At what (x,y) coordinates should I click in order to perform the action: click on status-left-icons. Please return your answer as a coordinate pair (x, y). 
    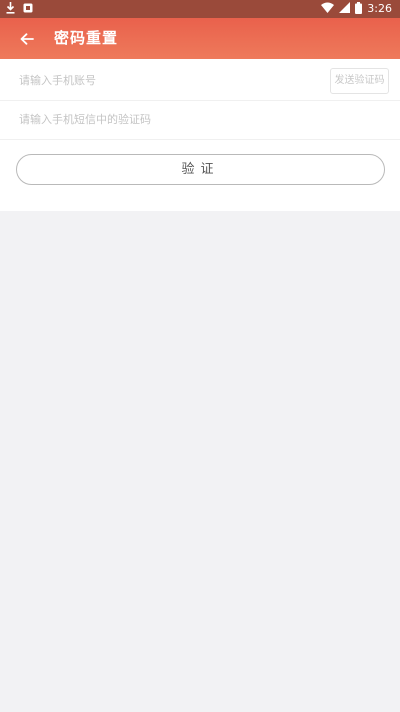
    Looking at the image, I should click on (19, 9).